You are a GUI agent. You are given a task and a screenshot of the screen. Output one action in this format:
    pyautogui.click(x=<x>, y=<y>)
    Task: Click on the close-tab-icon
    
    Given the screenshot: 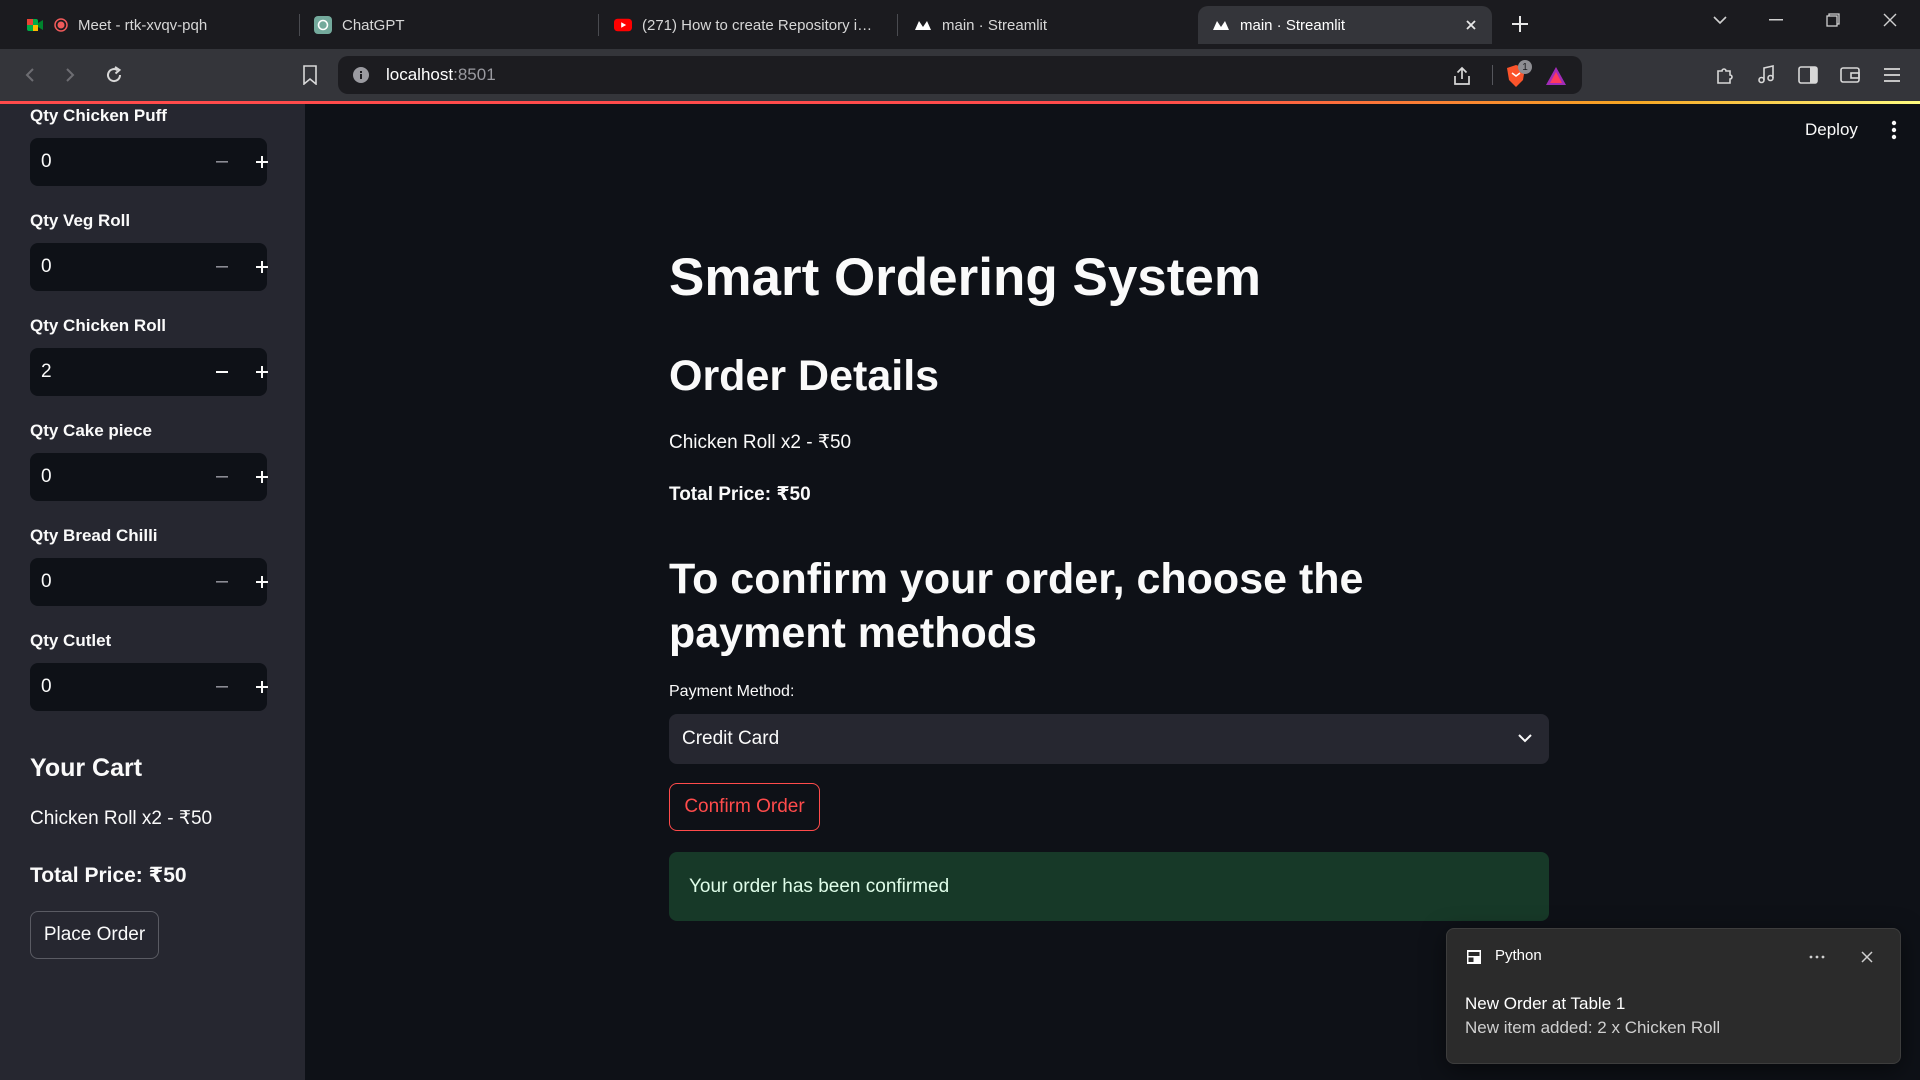 What is the action you would take?
    pyautogui.click(x=1471, y=25)
    